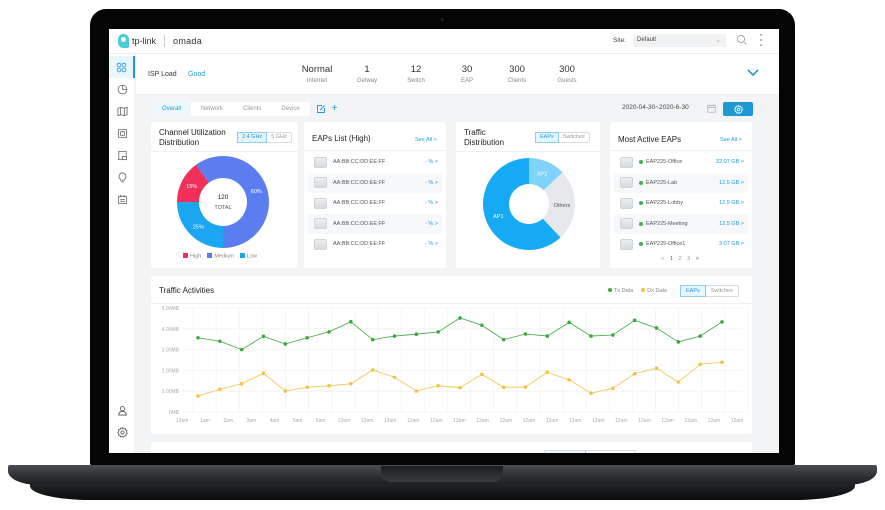 The image size is (885, 510). Describe the element at coordinates (663, 259) in the screenshot. I see `pager-prev: <` at that location.